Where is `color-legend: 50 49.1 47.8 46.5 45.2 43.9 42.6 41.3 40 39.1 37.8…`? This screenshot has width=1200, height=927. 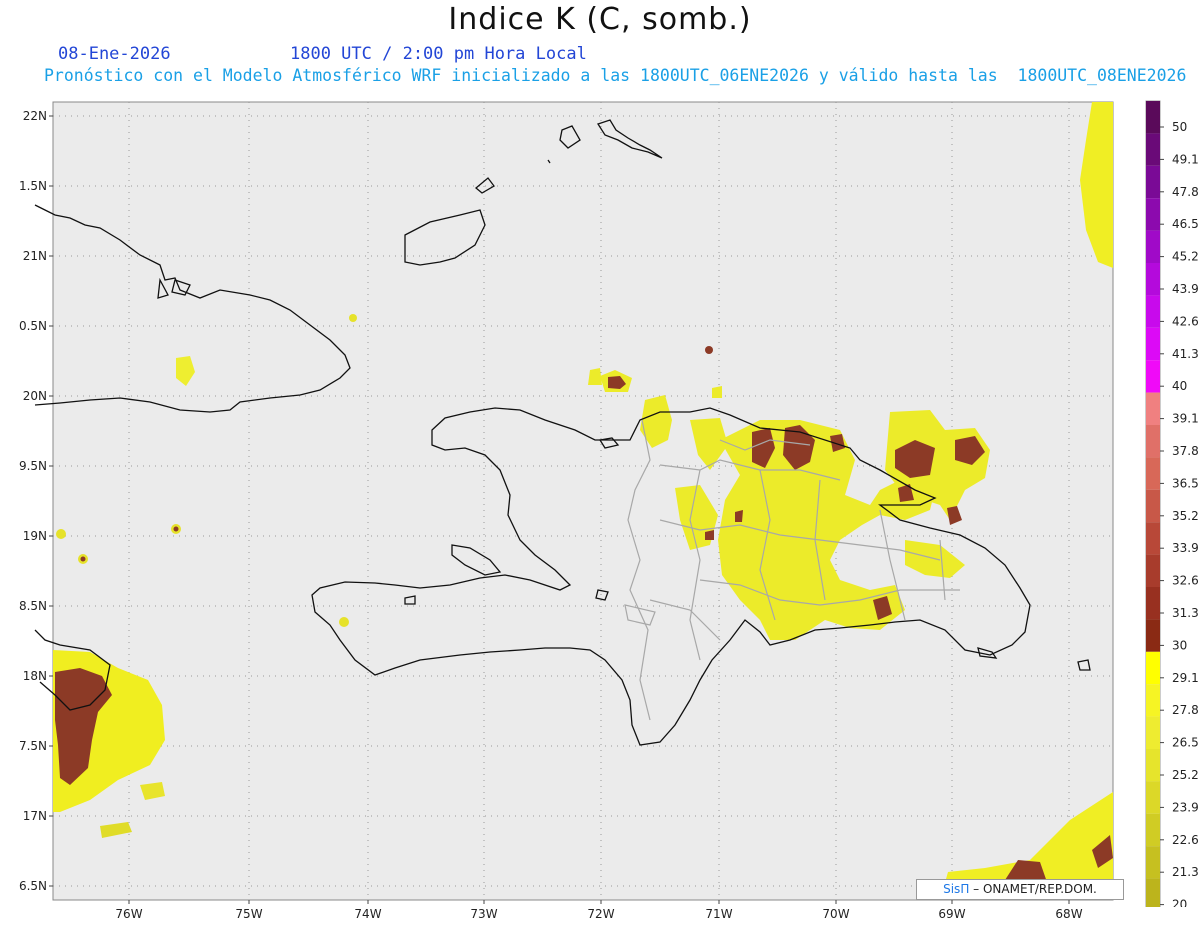
color-legend: 50 49.1 47.8 46.5 45.2 43.9 42.6 41.3 40 39.1 37.8… is located at coordinates (1172, 503).